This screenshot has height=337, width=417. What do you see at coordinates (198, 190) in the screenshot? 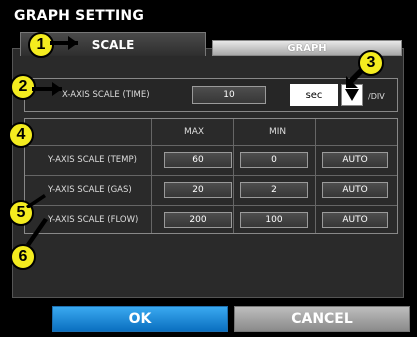
I see `gas-max-field: 20` at bounding box center [198, 190].